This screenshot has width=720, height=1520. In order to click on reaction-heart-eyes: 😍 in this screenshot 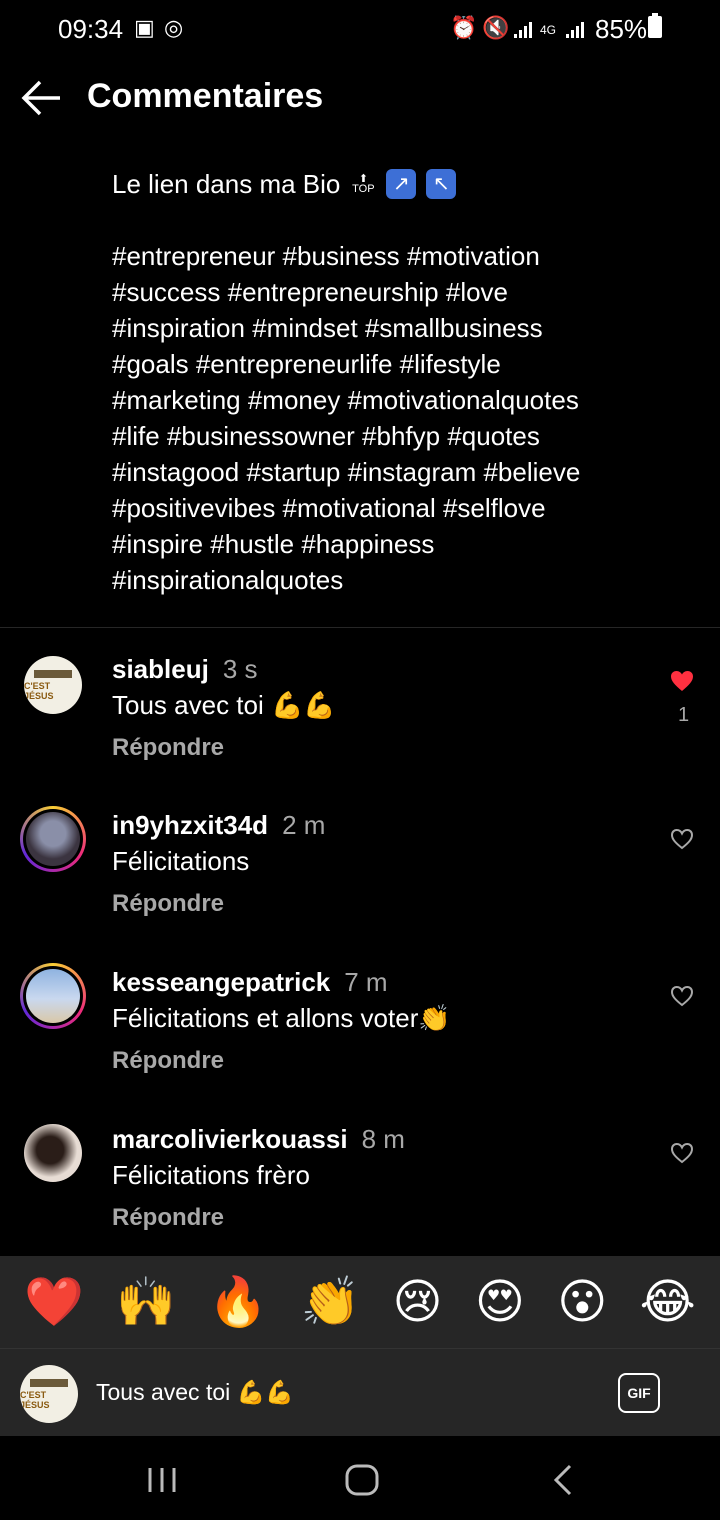, I will do `click(500, 1302)`.